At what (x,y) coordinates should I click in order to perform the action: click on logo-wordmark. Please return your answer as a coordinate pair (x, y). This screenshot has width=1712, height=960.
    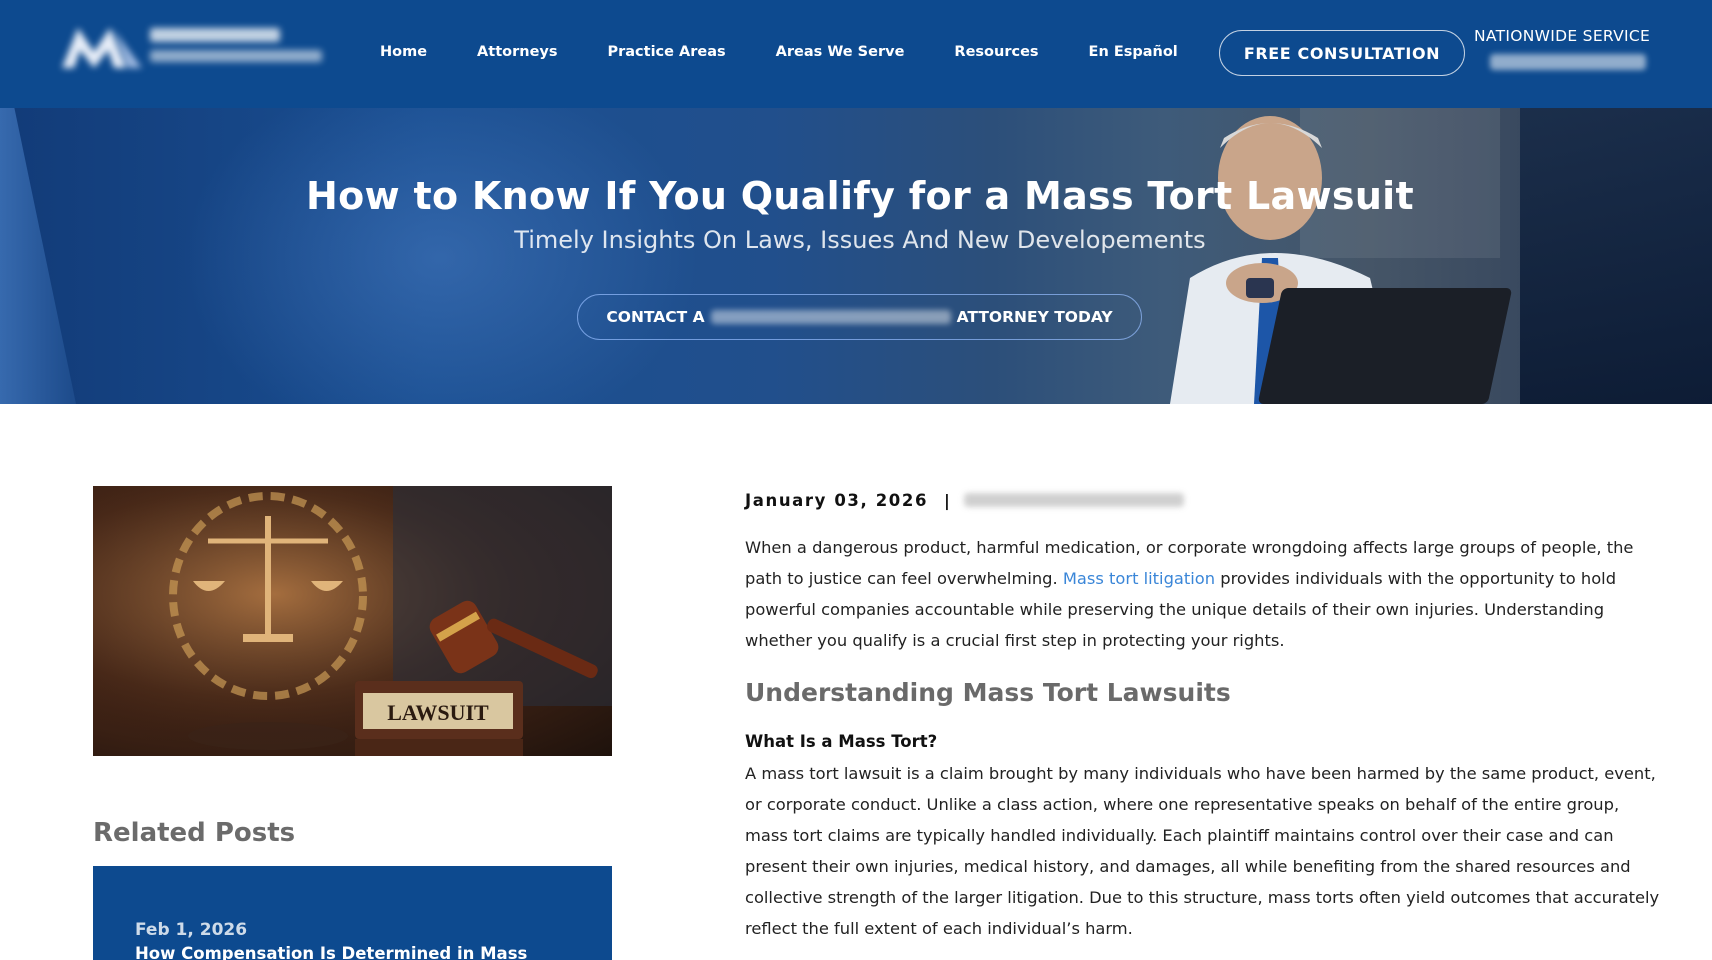
    Looking at the image, I should click on (215, 35).